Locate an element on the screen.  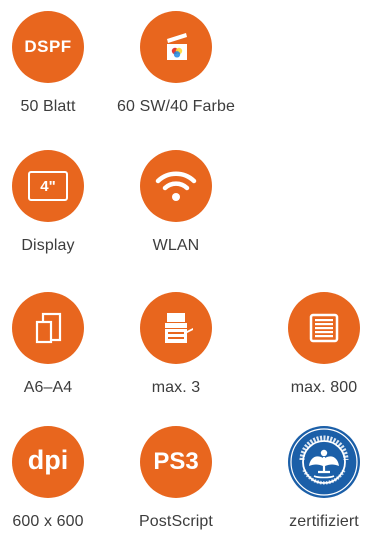
wifi-icon is located at coordinates (176, 186).